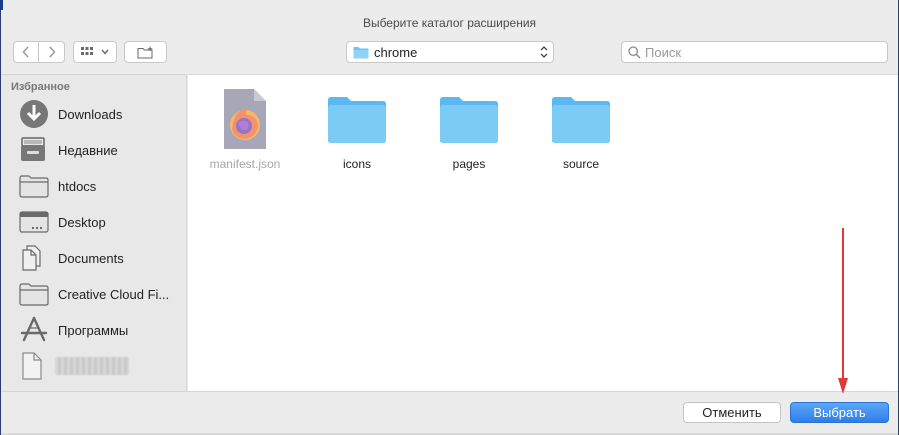  Describe the element at coordinates (105, 52) in the screenshot. I see `chevron-down-icon` at that location.